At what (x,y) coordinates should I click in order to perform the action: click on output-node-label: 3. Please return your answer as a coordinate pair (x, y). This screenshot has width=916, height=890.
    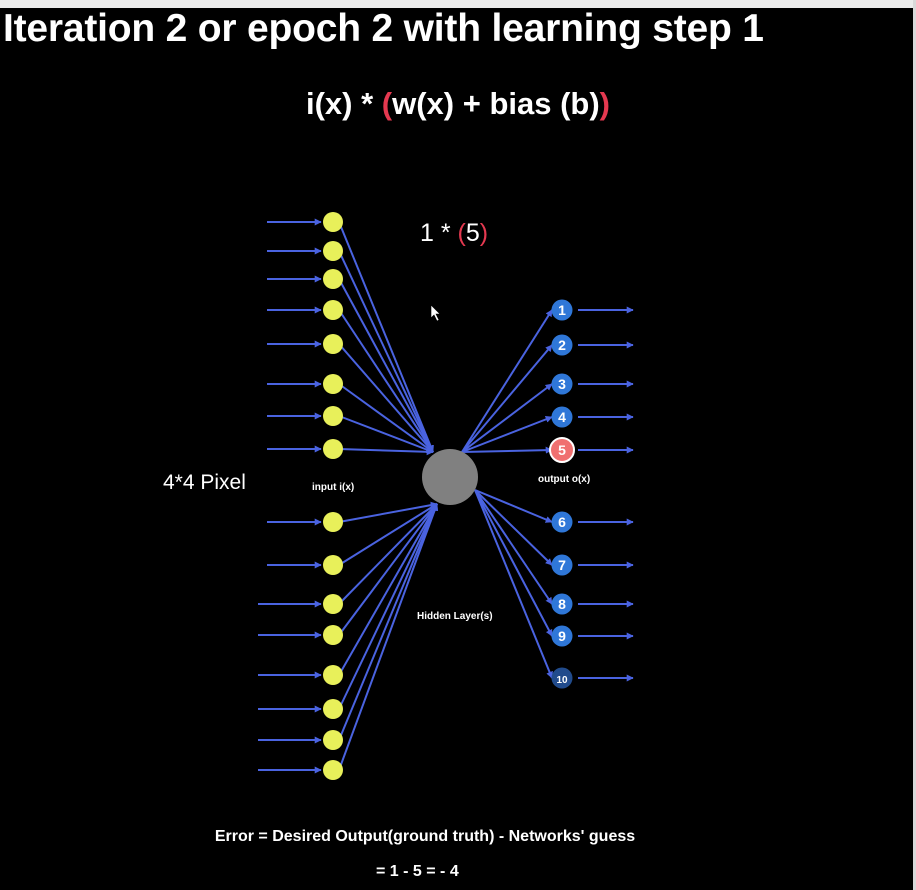
    Looking at the image, I should click on (562, 384).